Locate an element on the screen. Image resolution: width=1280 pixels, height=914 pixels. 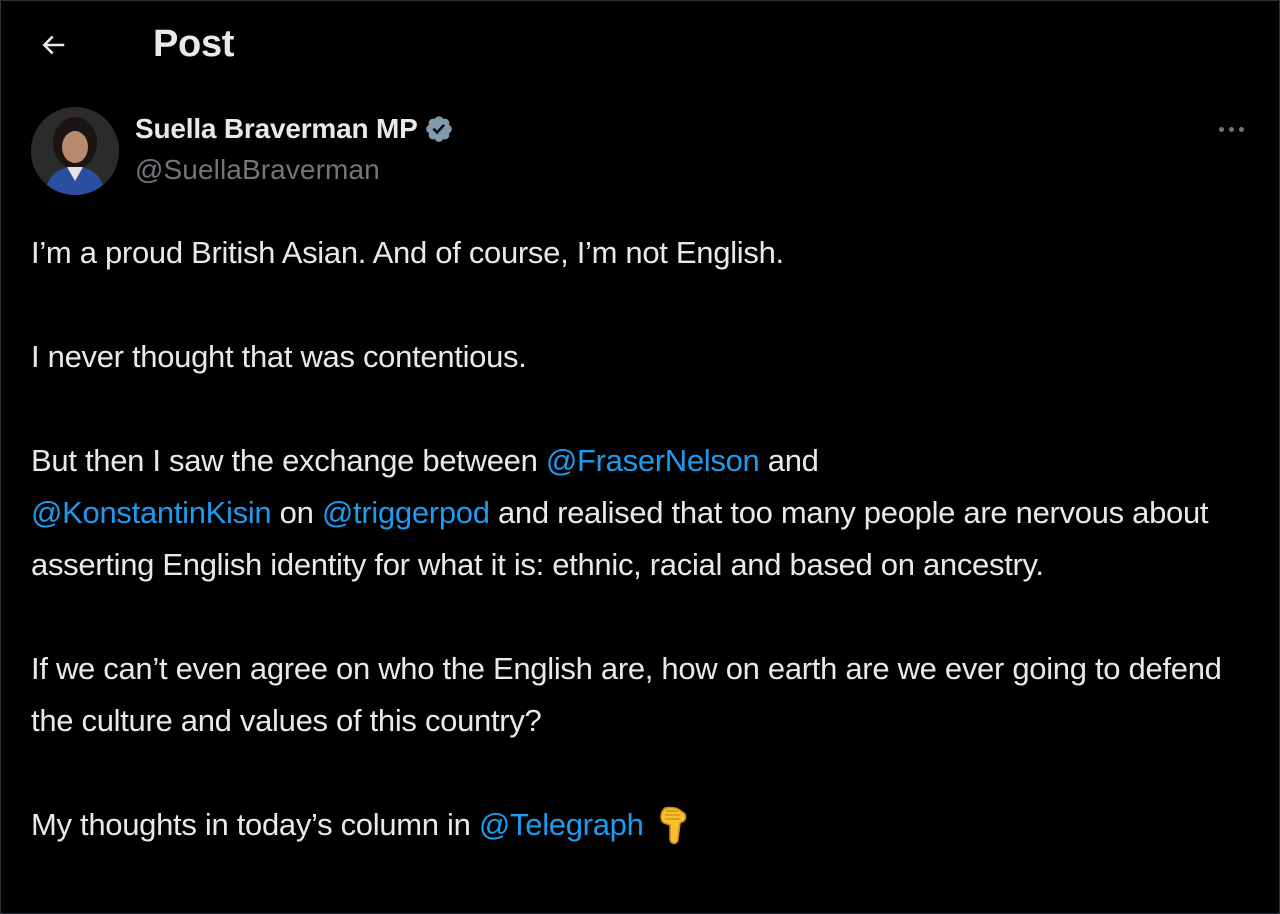
author-handle: @SuellaBraverman is located at coordinates (257, 170).